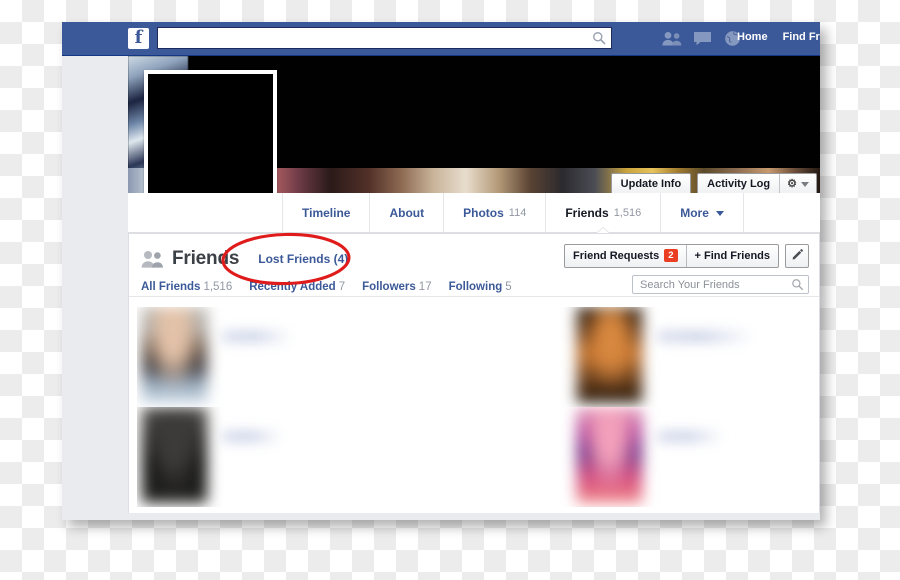 The width and height of the screenshot is (900, 580). What do you see at coordinates (694, 213) in the screenshot?
I see `tab-more-label: More` at bounding box center [694, 213].